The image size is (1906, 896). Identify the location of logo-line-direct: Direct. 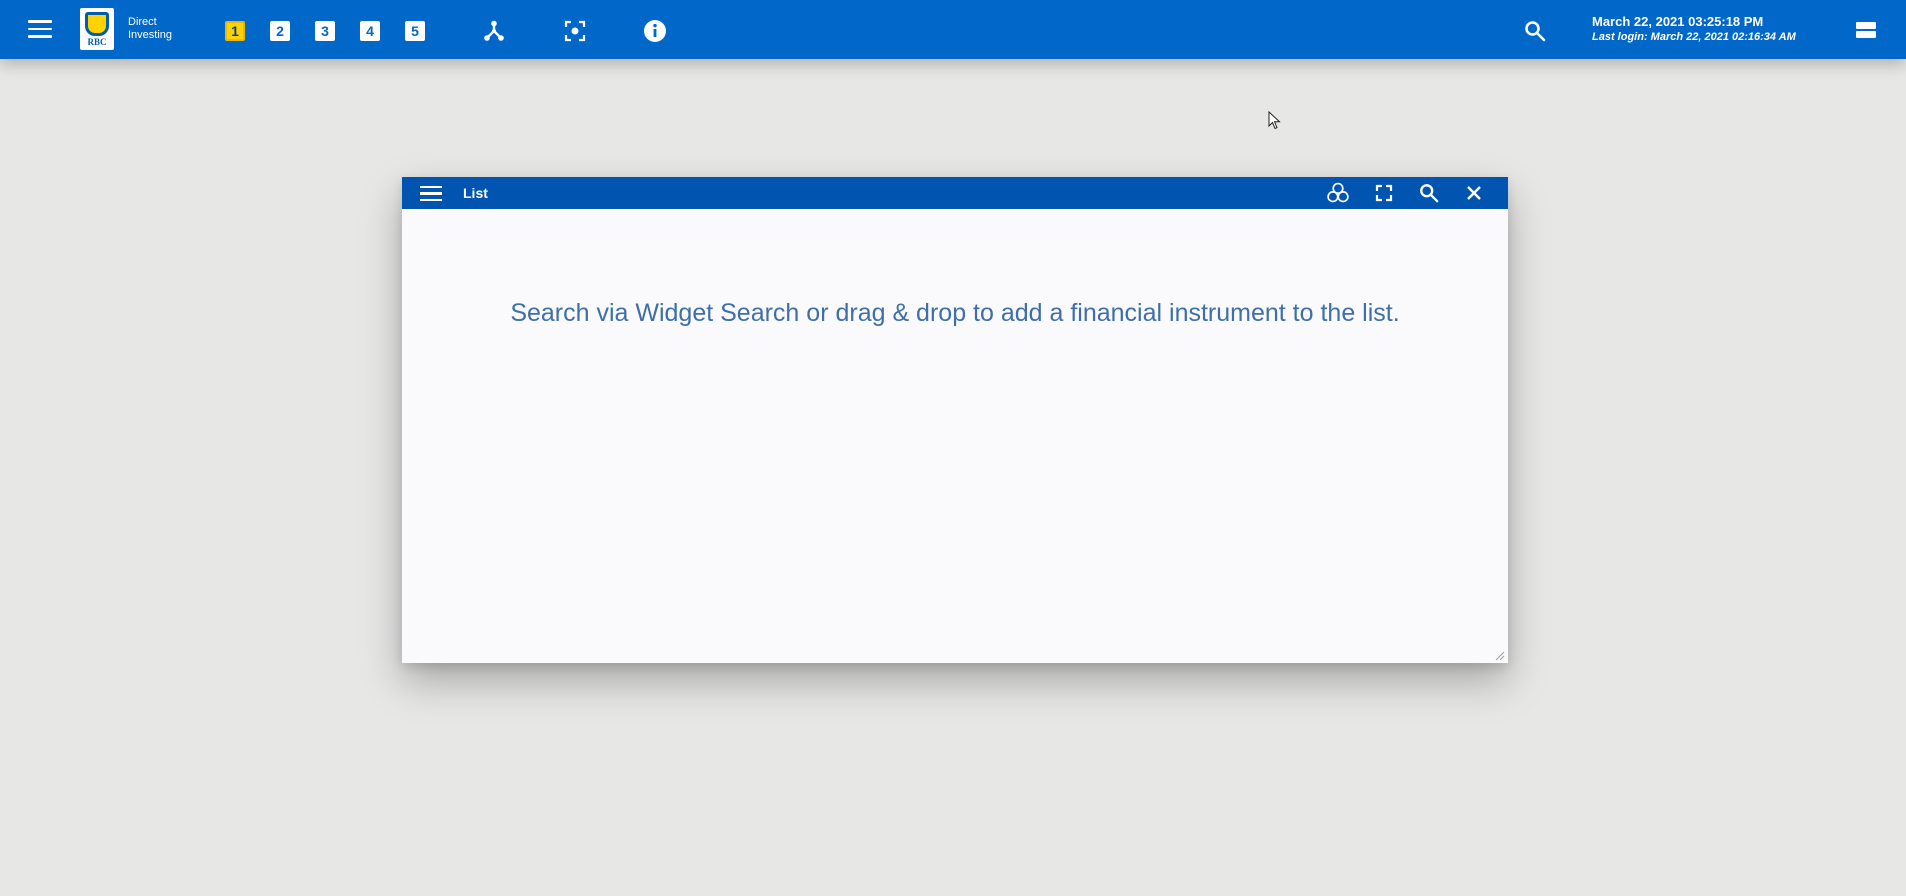
(142, 22).